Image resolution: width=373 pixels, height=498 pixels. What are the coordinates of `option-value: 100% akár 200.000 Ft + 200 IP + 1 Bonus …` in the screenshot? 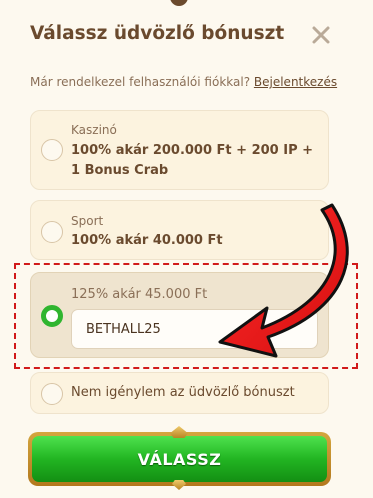 It's located at (192, 160).